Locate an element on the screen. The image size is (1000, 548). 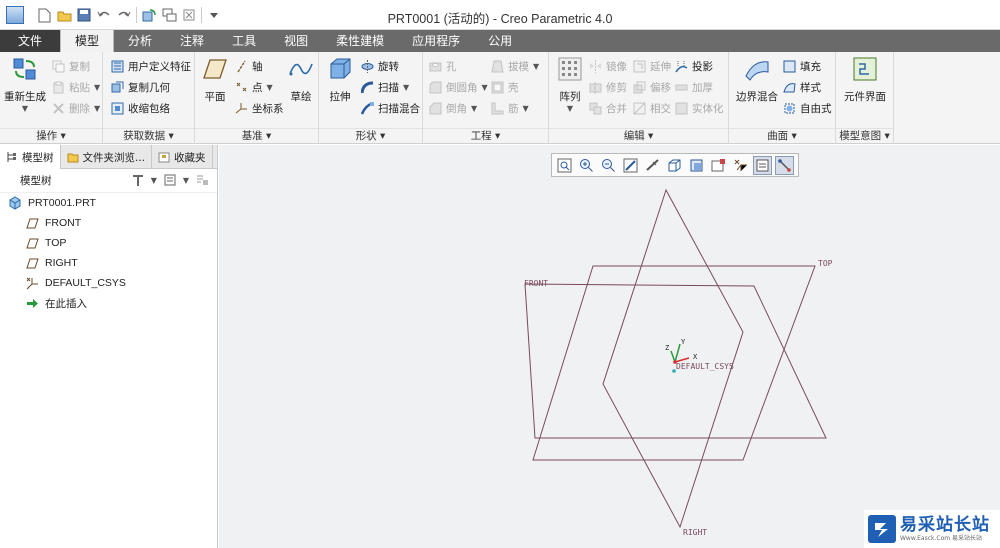
csys-icon is located at coordinates (241, 107).